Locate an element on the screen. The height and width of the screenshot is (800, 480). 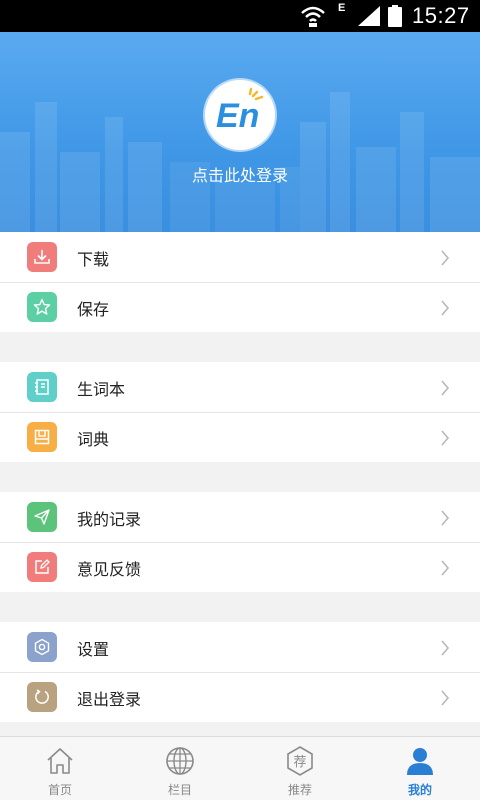
download-icon is located at coordinates (42, 257).